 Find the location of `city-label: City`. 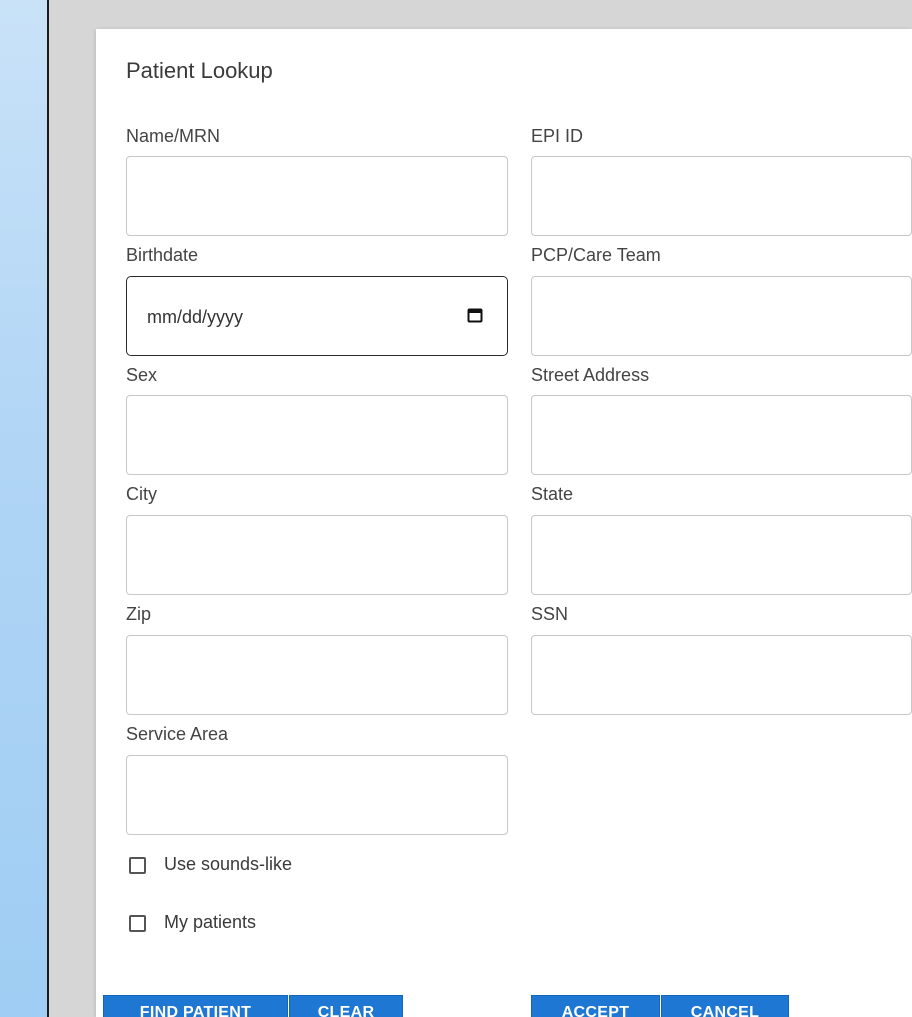

city-label: City is located at coordinates (141, 494).